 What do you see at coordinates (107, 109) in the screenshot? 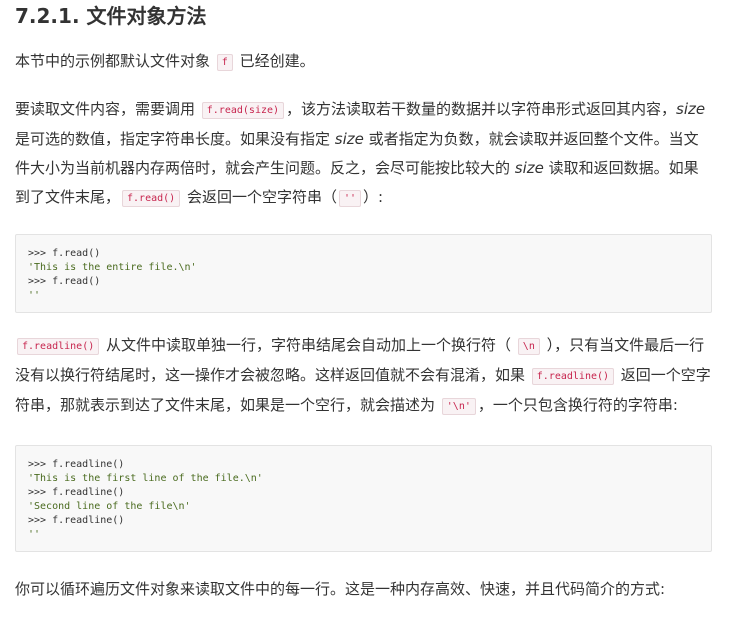
I see `paragraph-text: 要读取文件内容，需要调用` at bounding box center [107, 109].